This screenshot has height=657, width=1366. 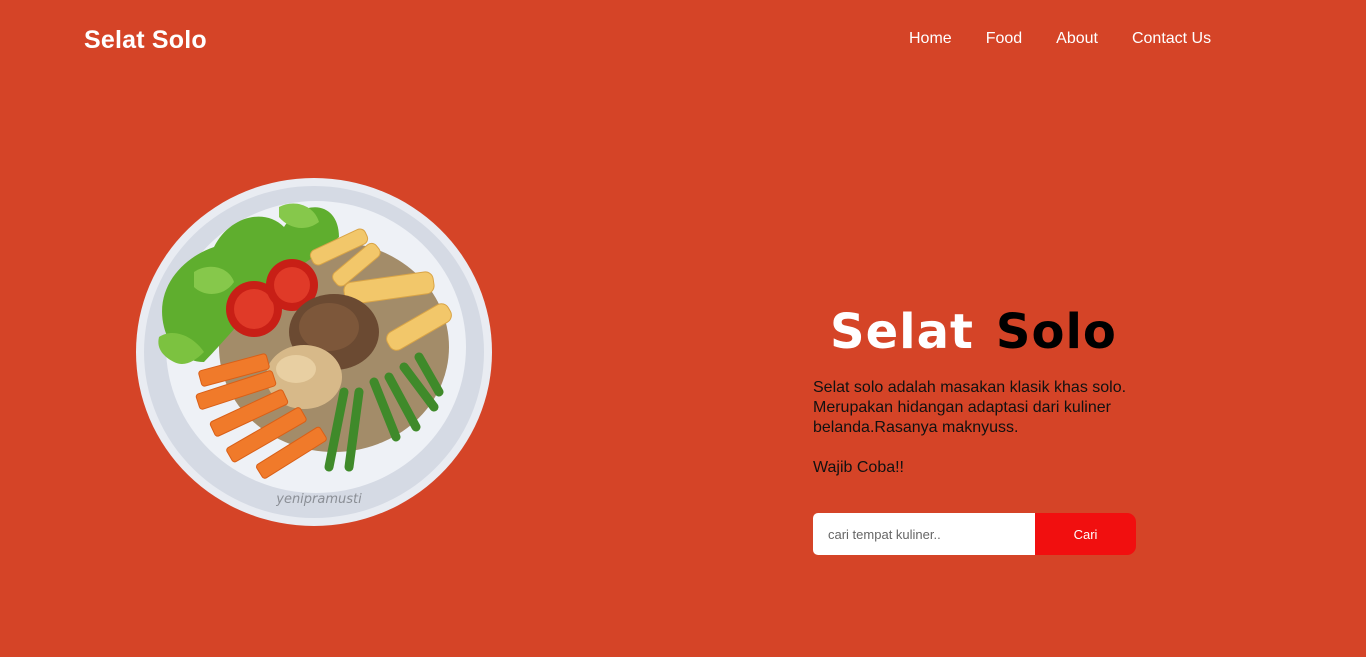 What do you see at coordinates (1056, 332) in the screenshot?
I see `hero-title-word-2: Solo` at bounding box center [1056, 332].